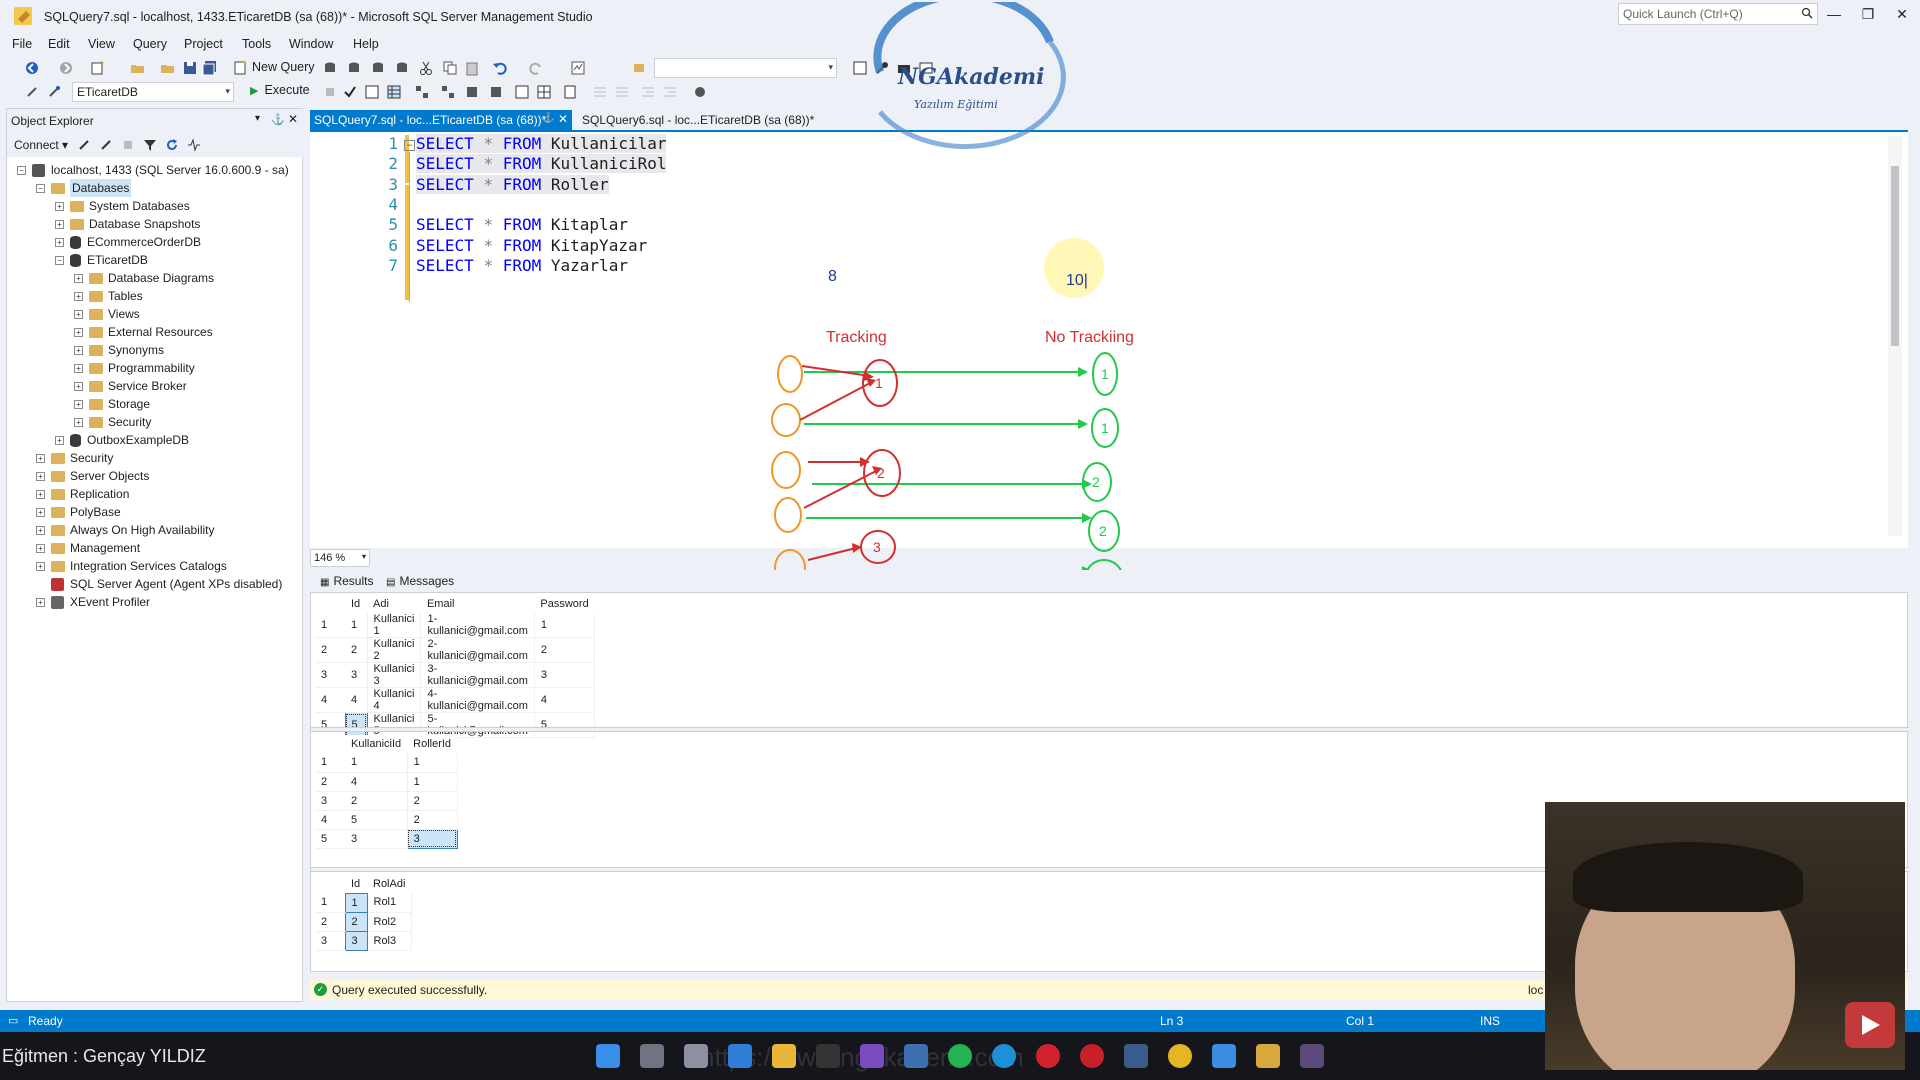 Image resolution: width=1920 pixels, height=1080 pixels. I want to click on grid-cell: 5, so click(376, 820).